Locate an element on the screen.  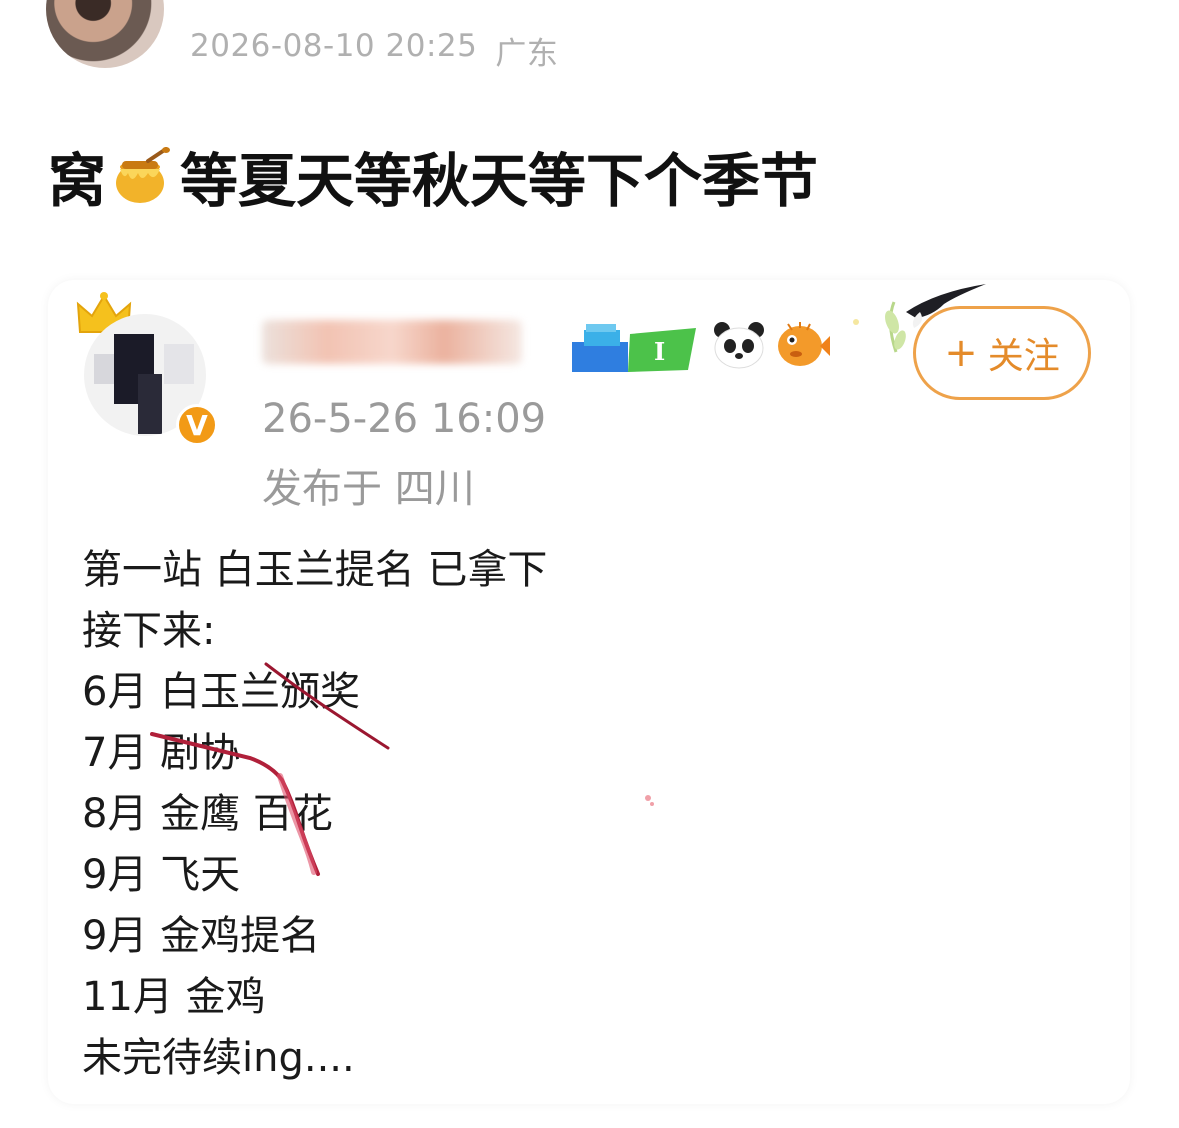
follow-button: + 关注 is located at coordinates (1002, 353).